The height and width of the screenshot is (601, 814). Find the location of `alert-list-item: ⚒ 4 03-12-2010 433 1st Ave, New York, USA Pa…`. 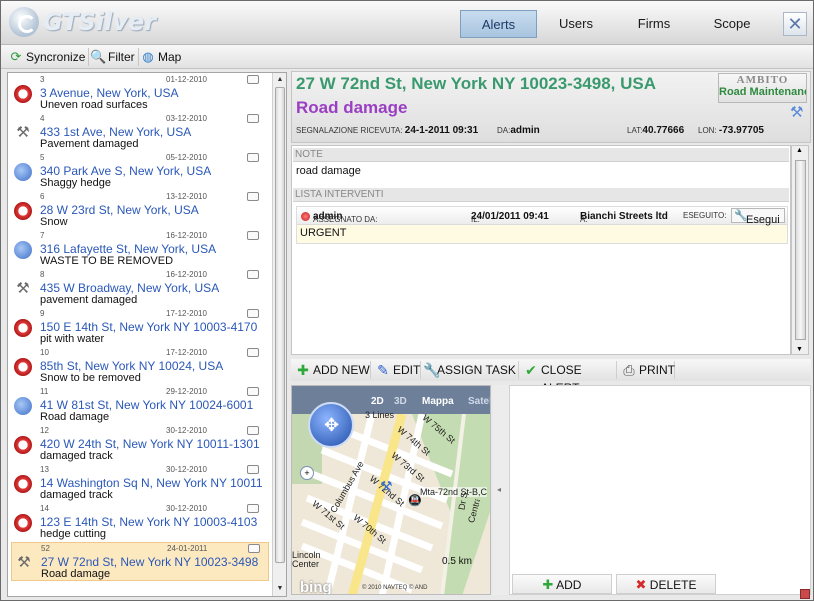

alert-list-item: ⚒ 4 03-12-2010 433 1st Ave, New York, USA Pa… is located at coordinates (140, 132).